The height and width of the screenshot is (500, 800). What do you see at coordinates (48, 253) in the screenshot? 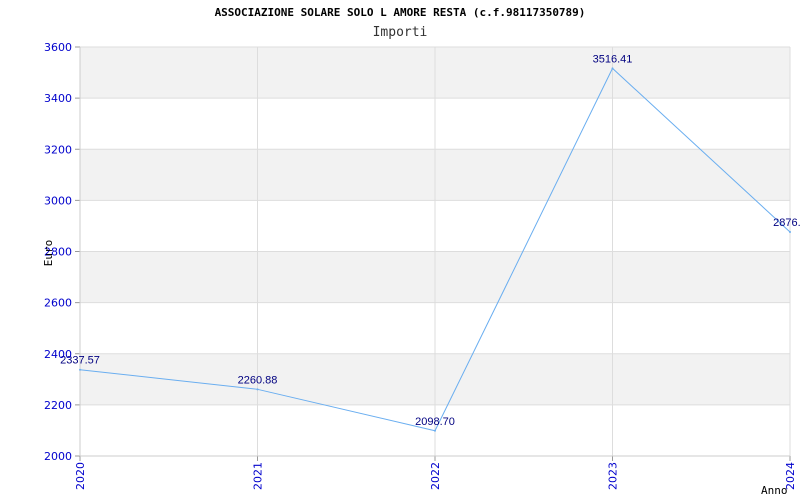
I see `y-axis-title: Euro` at bounding box center [48, 253].